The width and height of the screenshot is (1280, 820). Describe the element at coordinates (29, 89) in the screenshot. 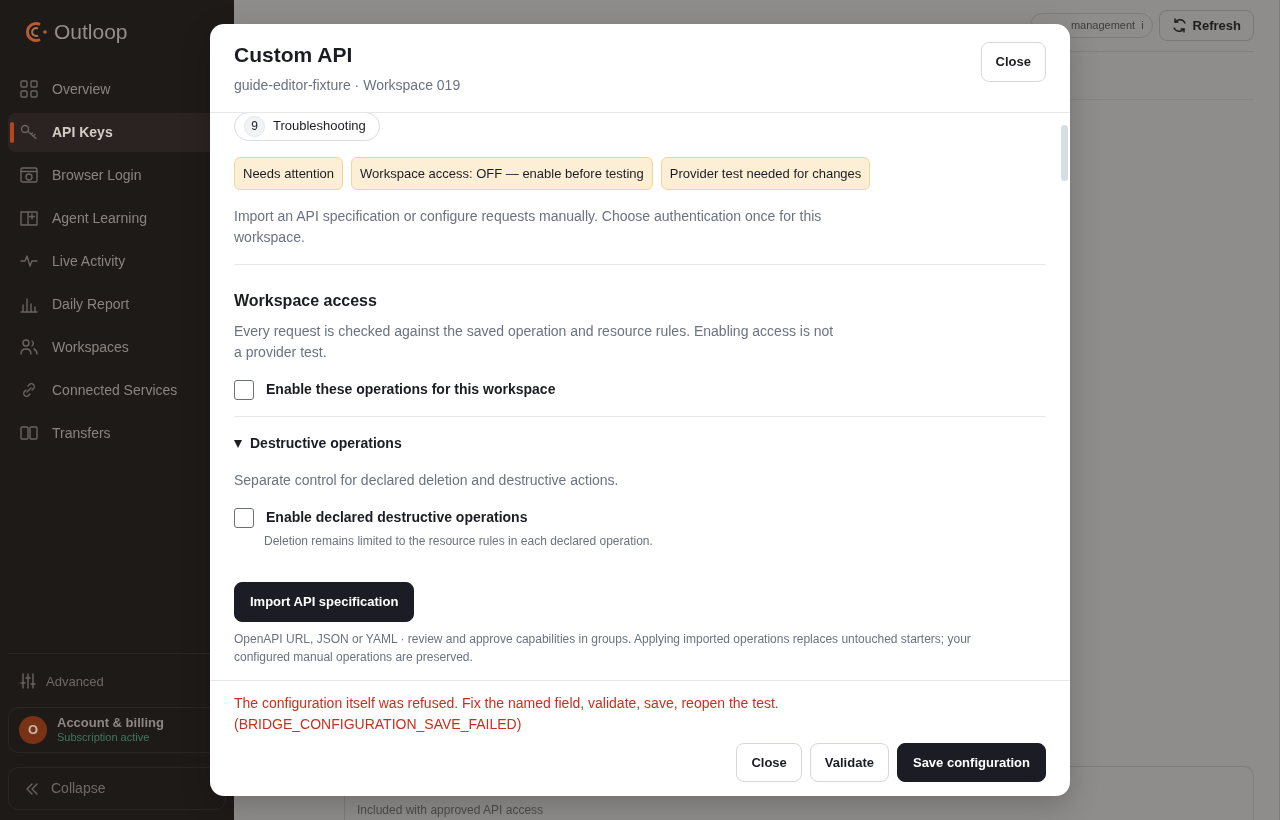

I see `grid-icon` at that location.